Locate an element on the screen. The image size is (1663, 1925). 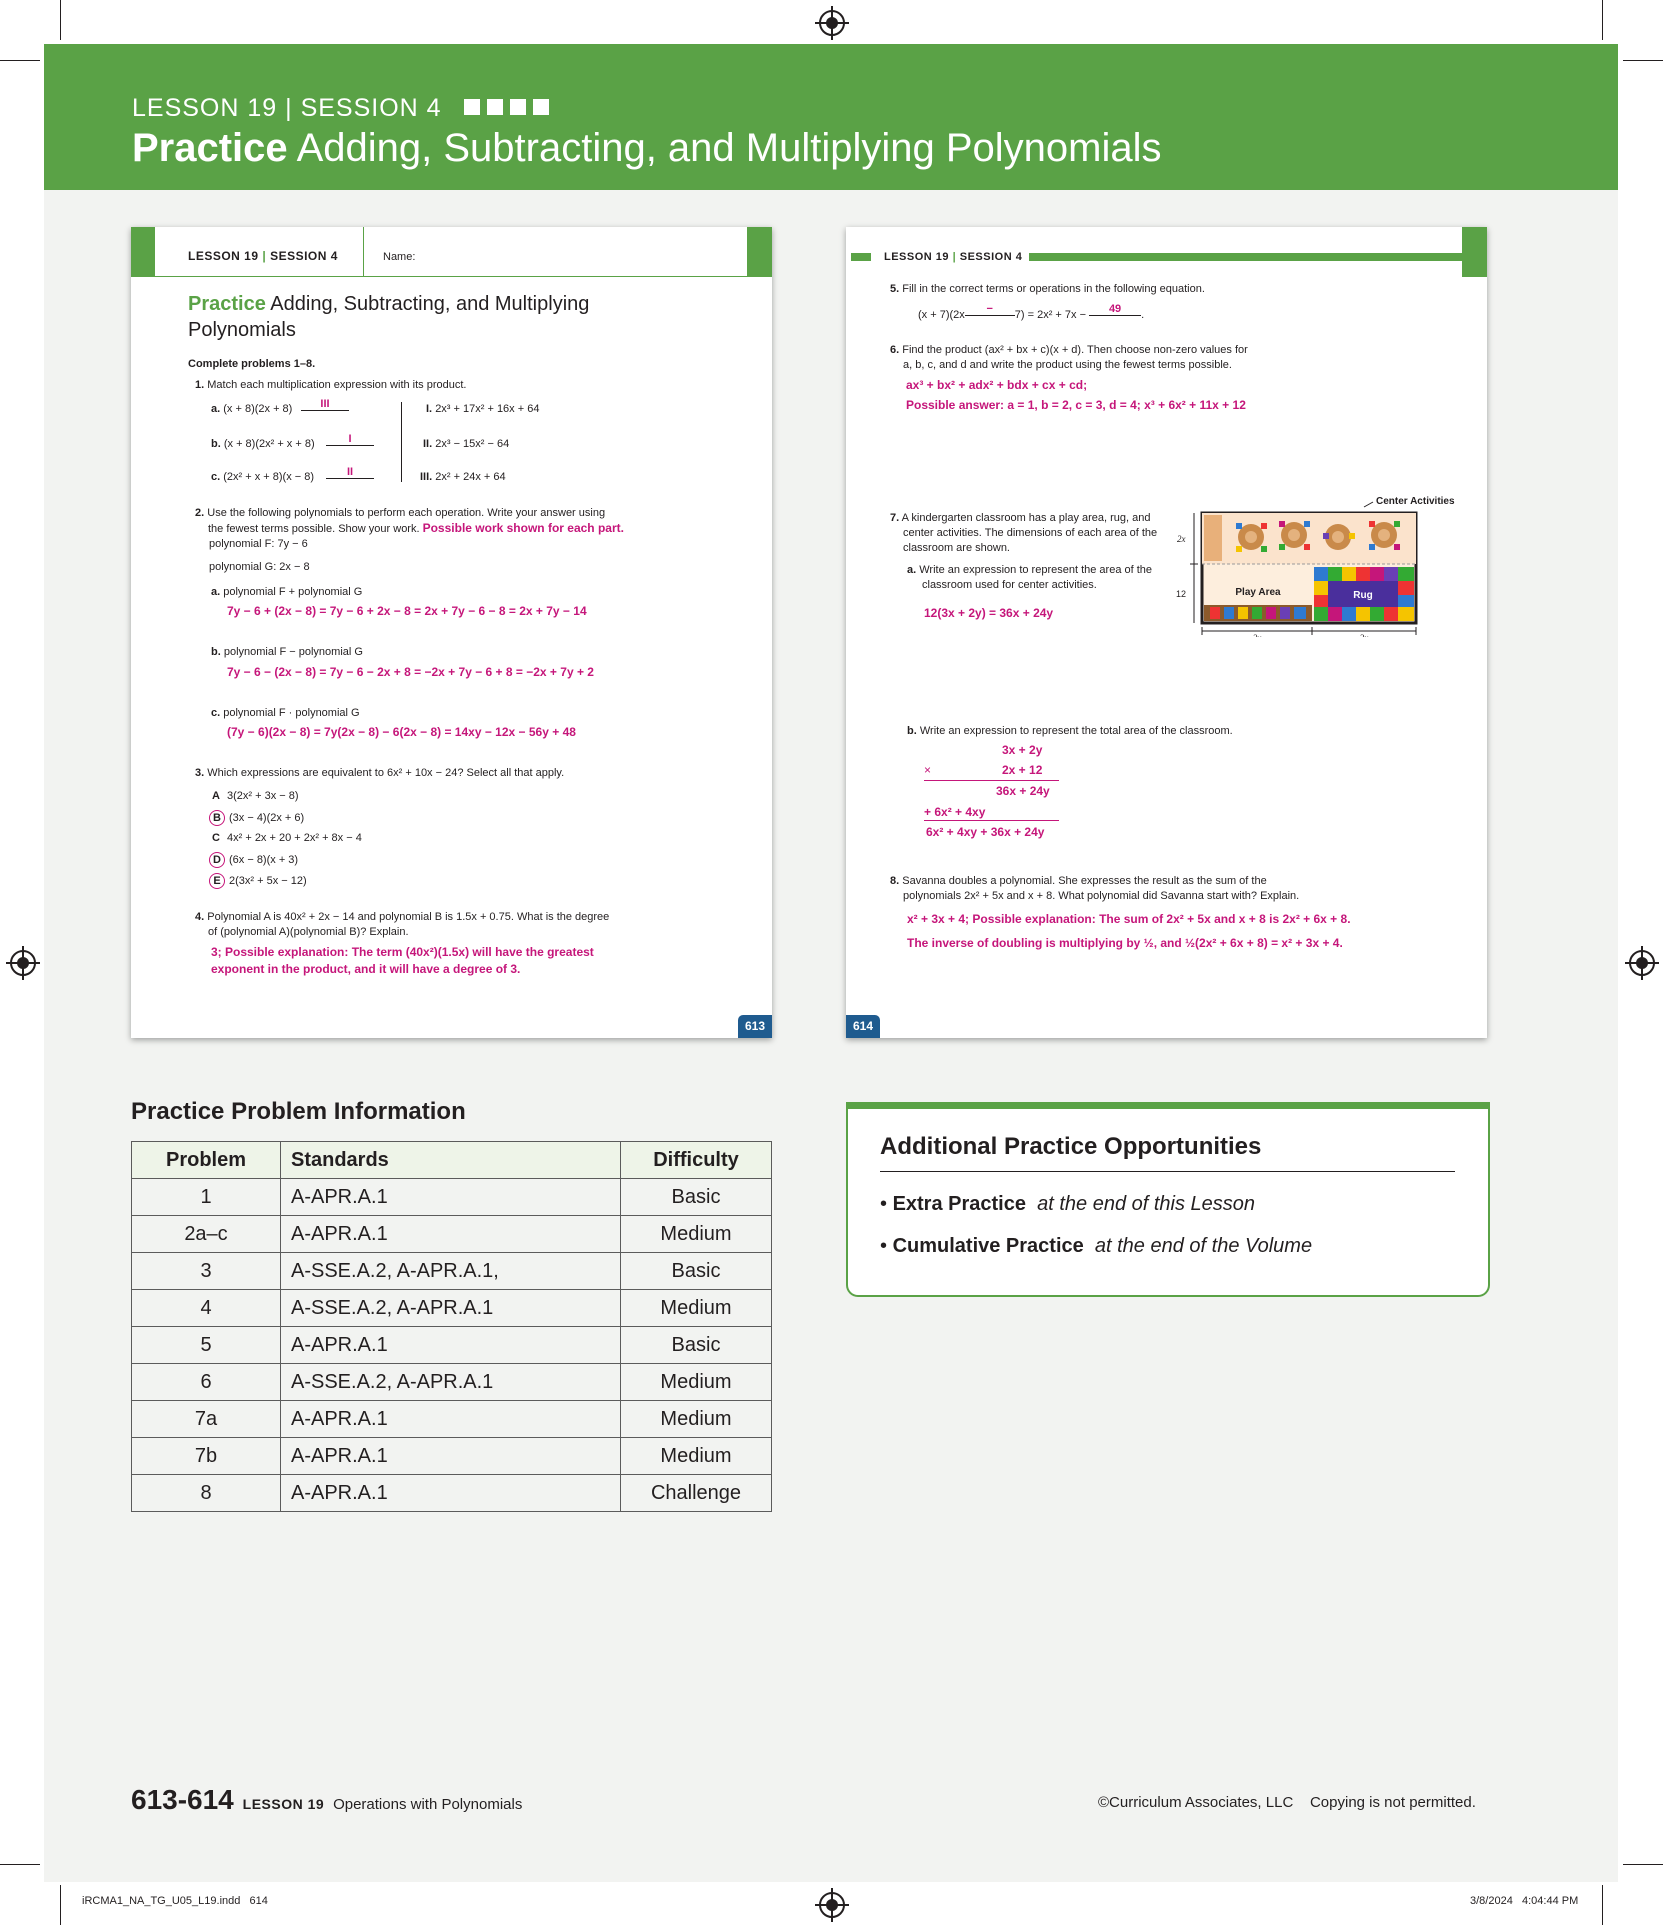
problem-cell: 5 is located at coordinates (206, 1345).